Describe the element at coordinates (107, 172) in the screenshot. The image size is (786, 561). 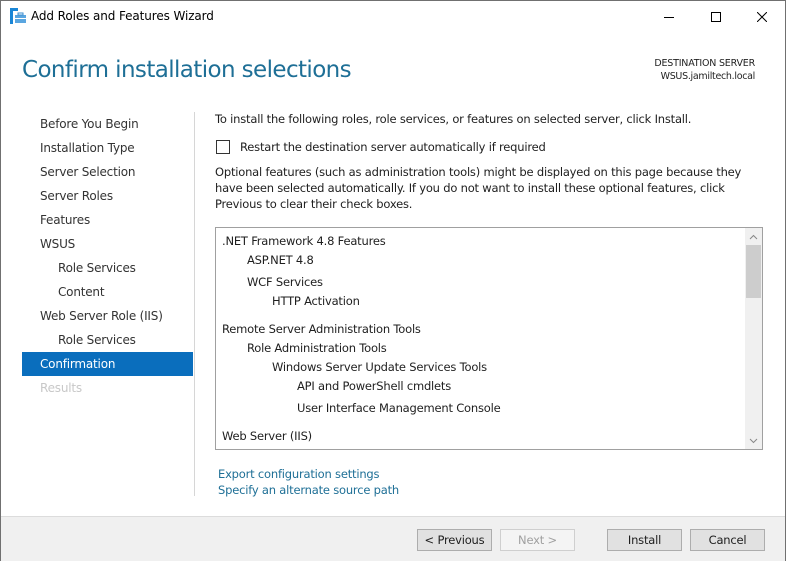
I see `sidebar-item-server-selection: Server Selection` at that location.